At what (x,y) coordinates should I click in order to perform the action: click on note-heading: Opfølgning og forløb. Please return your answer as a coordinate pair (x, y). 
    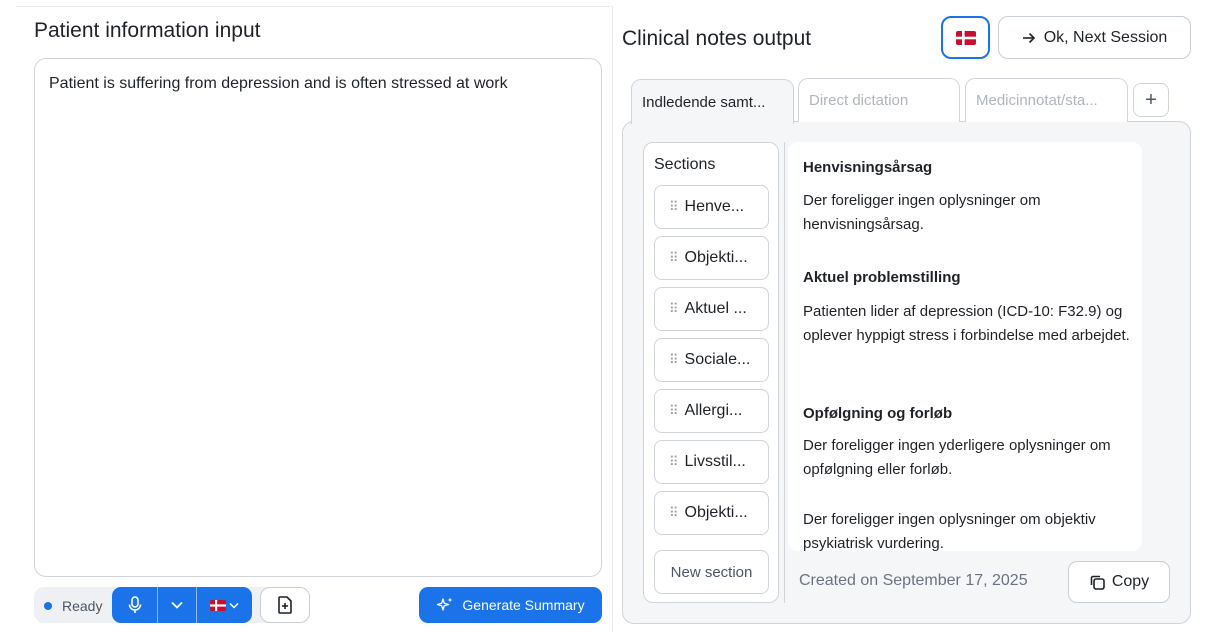
    Looking at the image, I should click on (878, 413).